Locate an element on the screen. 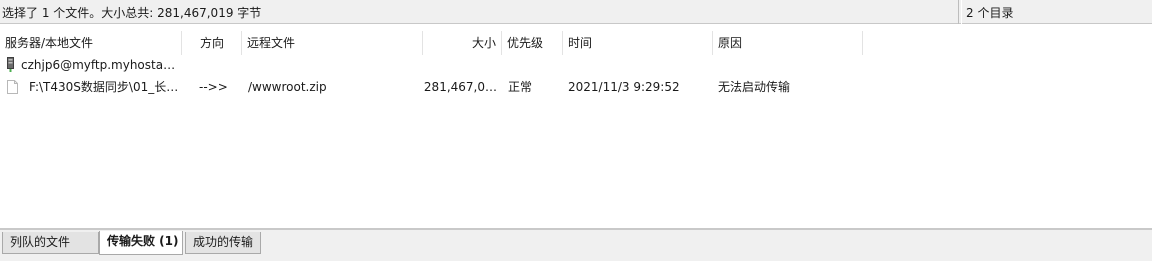  column-header-local-file: 服务器/本地文件 is located at coordinates (91, 43).